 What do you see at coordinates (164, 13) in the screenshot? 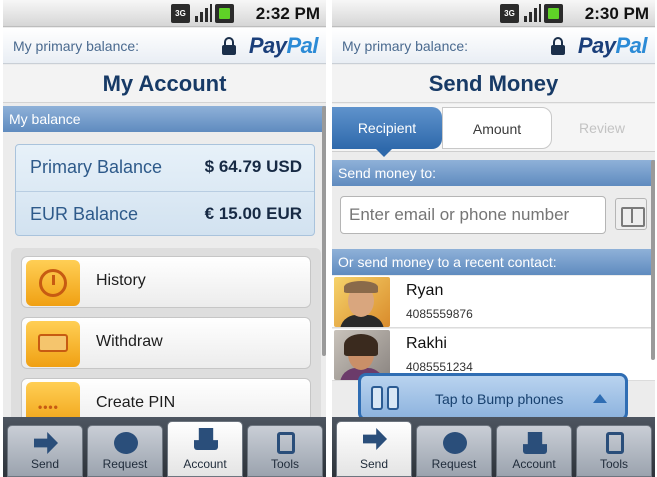
I see `status-bar: 3G 2:32 PM` at bounding box center [164, 13].